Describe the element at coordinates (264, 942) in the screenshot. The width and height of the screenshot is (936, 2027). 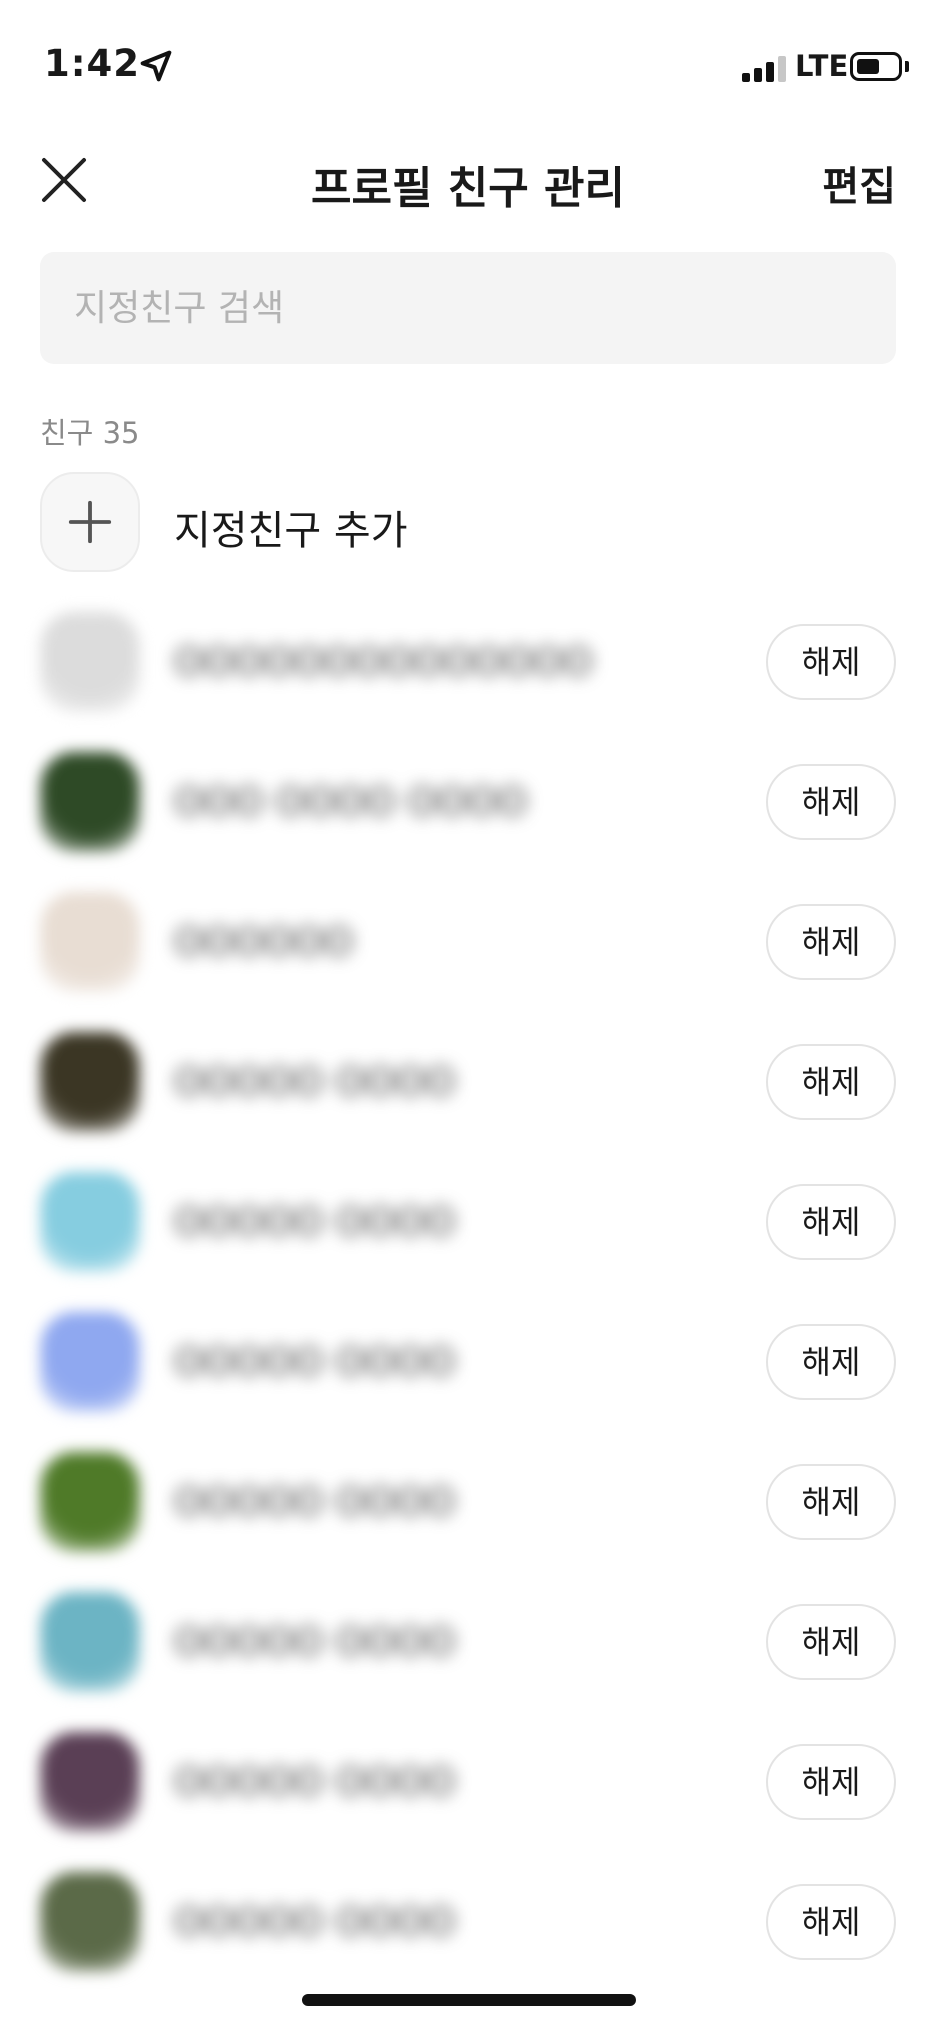
I see `friend-name: OOOOOO` at that location.